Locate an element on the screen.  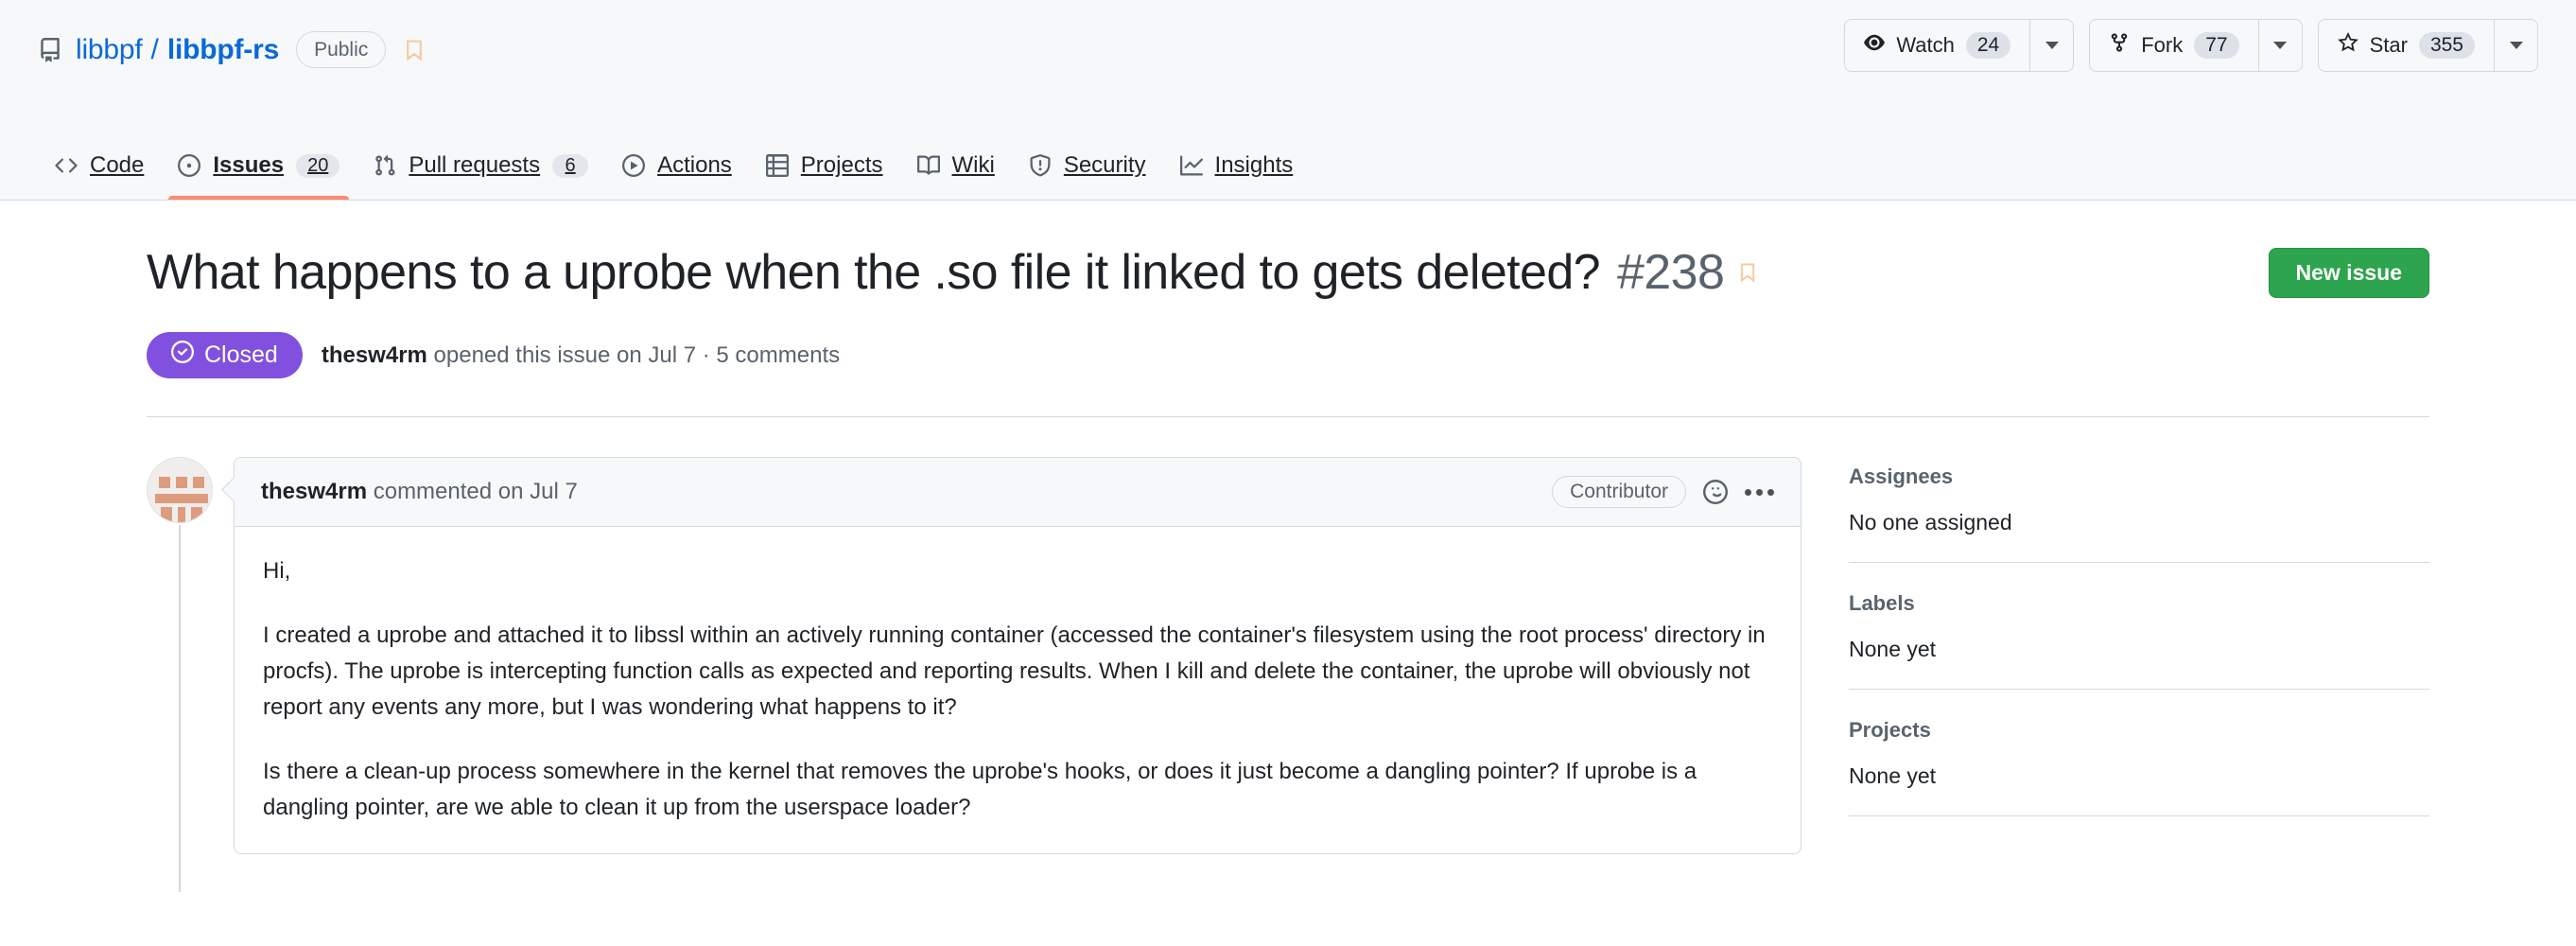
tab-pull-requests: Pull requests 6 is located at coordinates (481, 176).